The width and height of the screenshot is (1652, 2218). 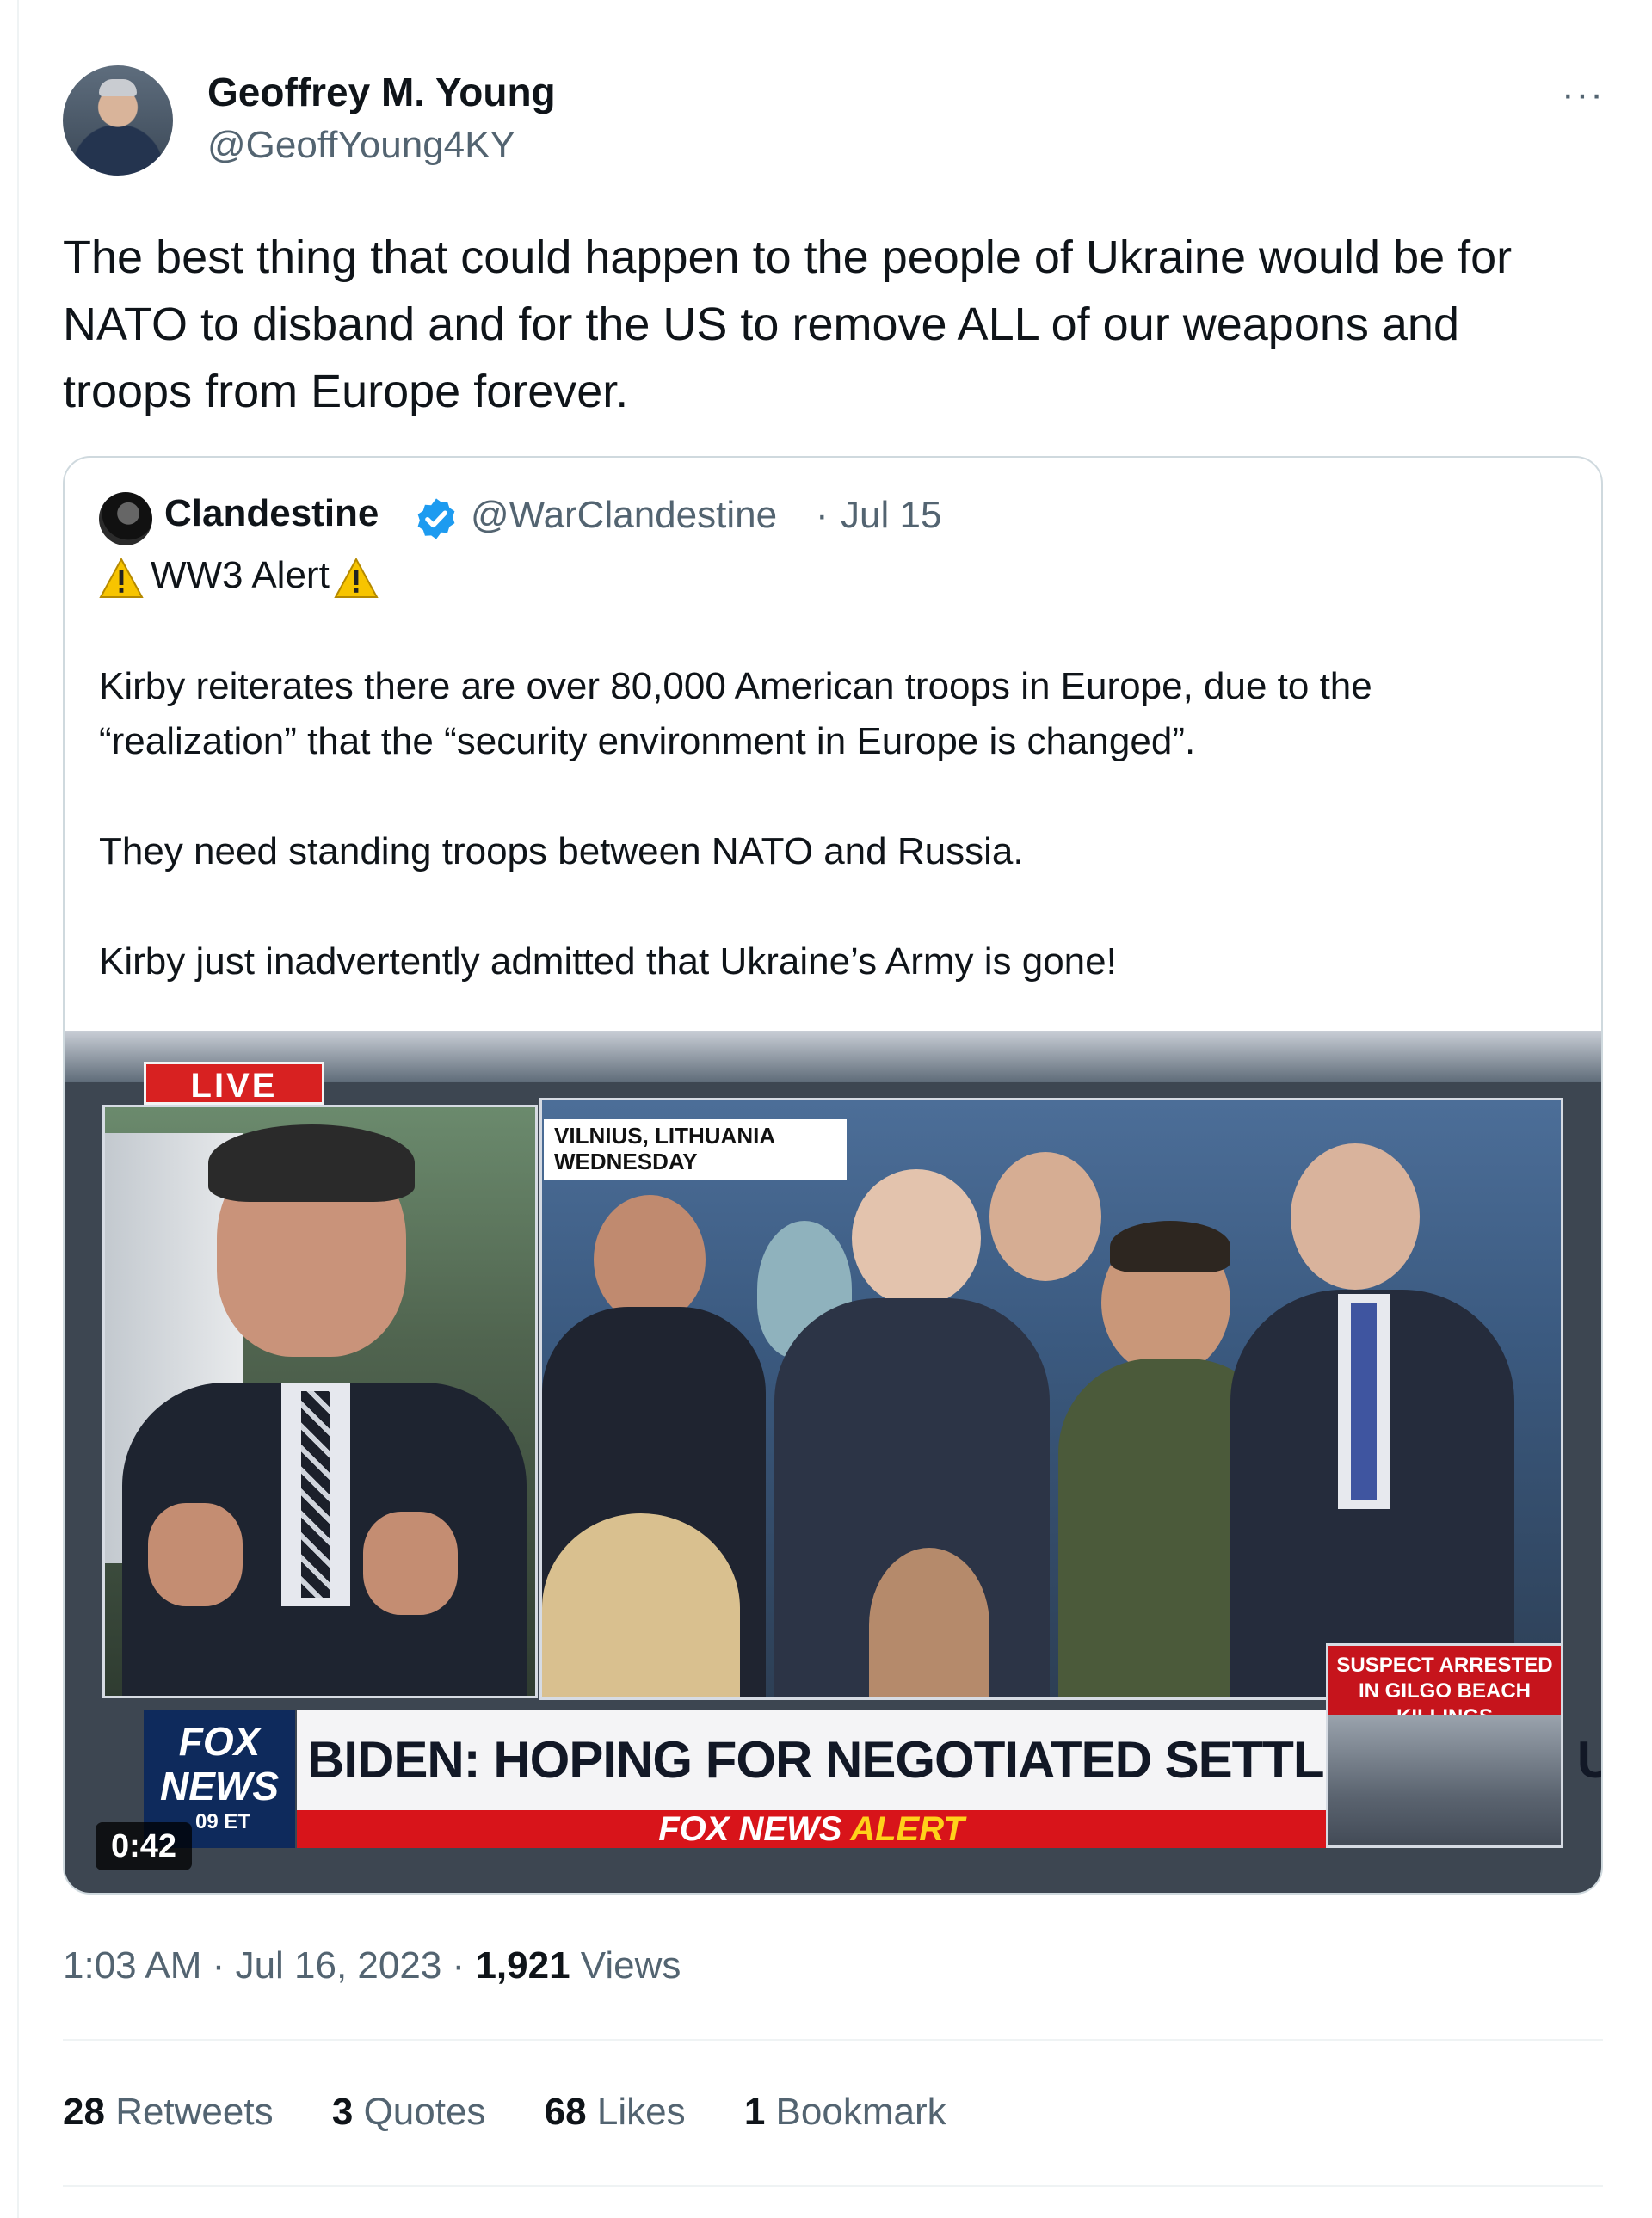 What do you see at coordinates (223, 1822) in the screenshot?
I see `logo-time: 09 ET` at bounding box center [223, 1822].